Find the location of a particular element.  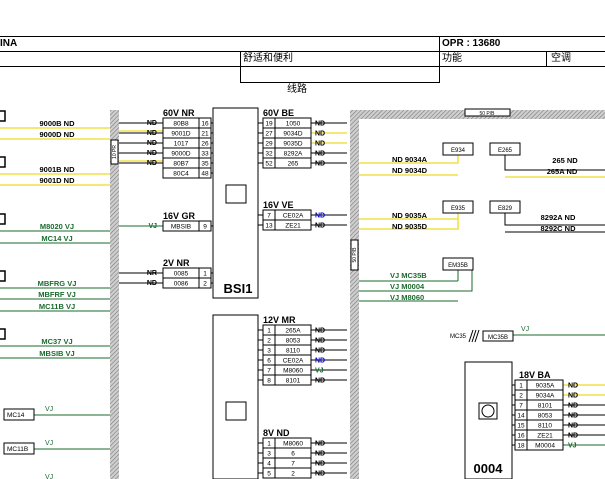

conn-16v-gr-title: 16V GR is located at coordinates (179, 216).